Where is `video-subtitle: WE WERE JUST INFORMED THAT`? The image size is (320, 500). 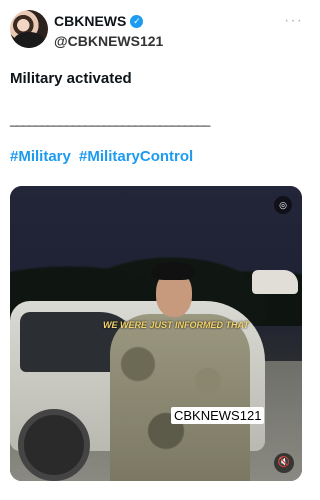
video-subtitle: WE WERE JUST INFORMED THAT is located at coordinates (176, 325).